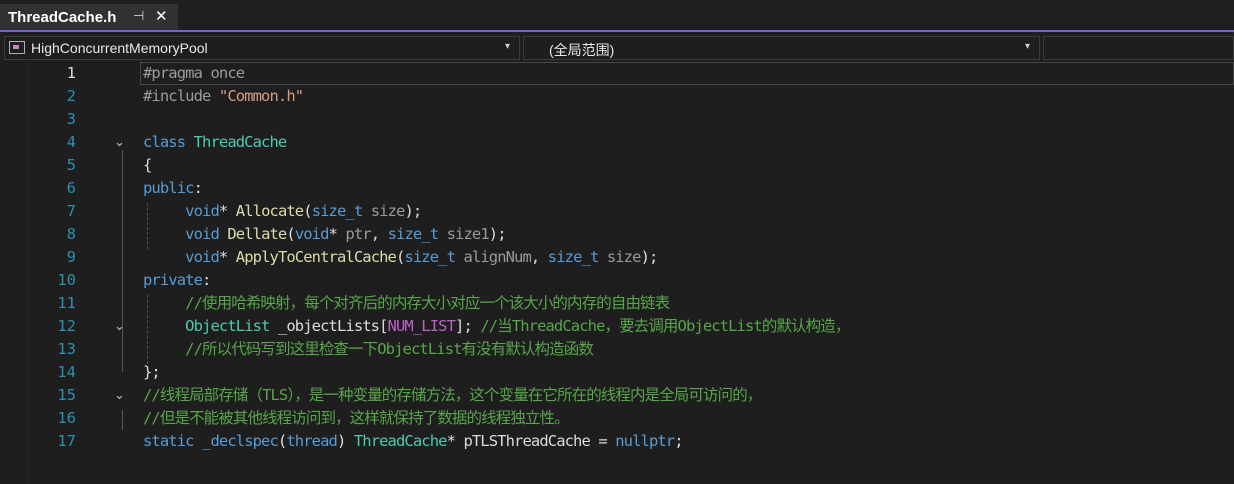 This screenshot has width=1234, height=484. Describe the element at coordinates (198, 188) in the screenshot. I see `code-token: :` at that location.